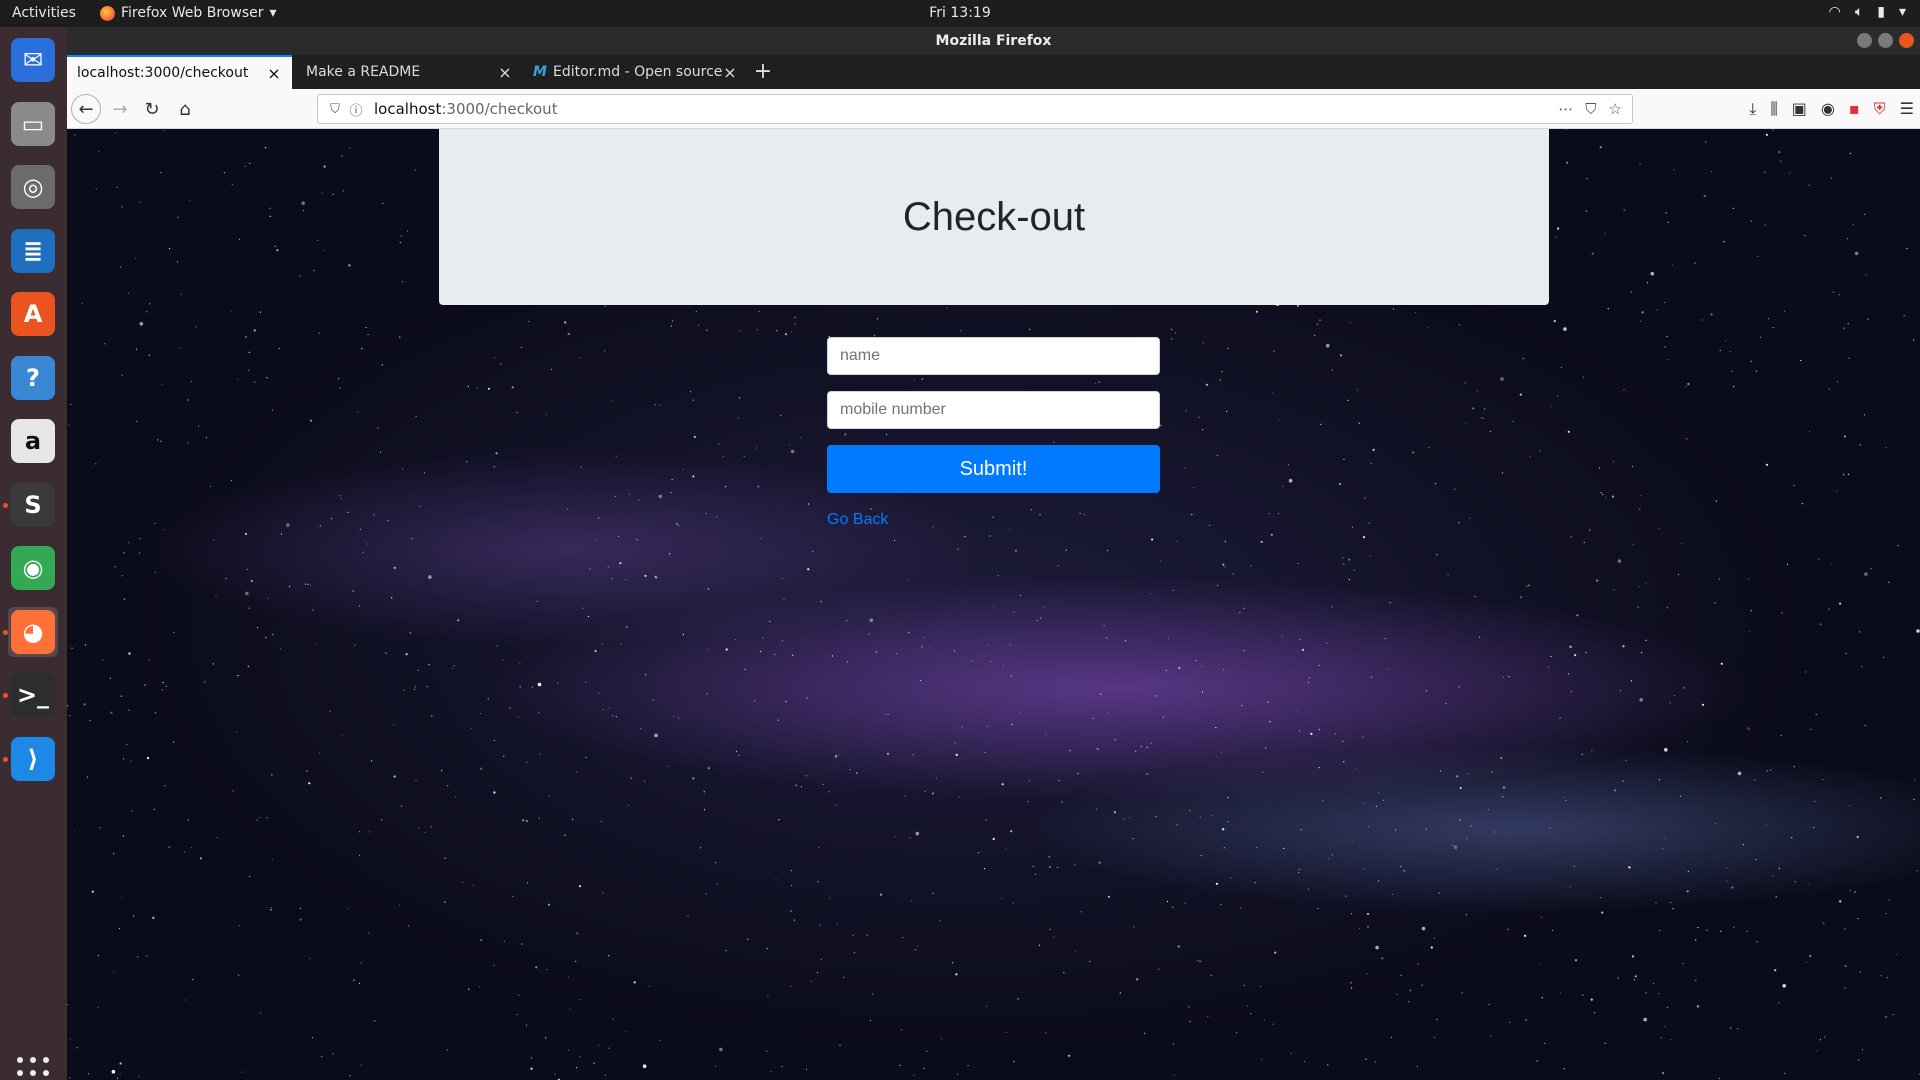  Describe the element at coordinates (1885, 40) in the screenshot. I see `maximize-button` at that location.